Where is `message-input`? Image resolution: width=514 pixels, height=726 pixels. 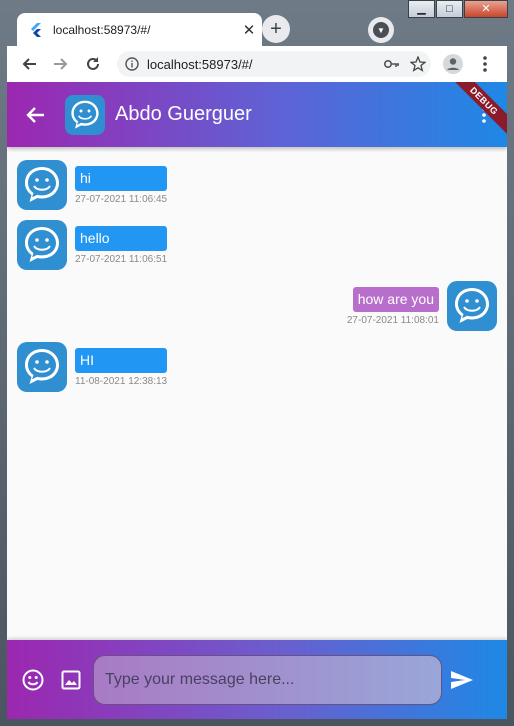
message-input is located at coordinates (267, 680).